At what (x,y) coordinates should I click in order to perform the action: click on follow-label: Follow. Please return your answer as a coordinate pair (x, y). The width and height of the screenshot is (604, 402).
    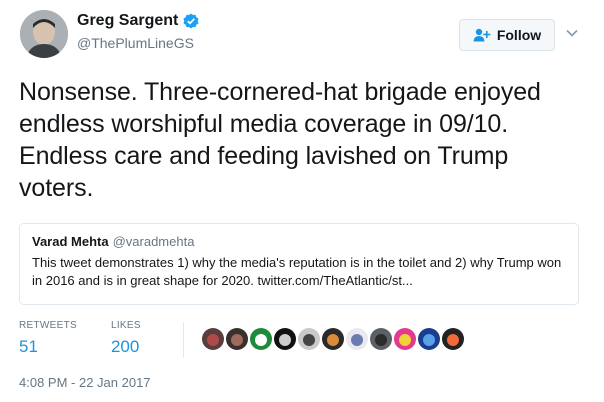
    Looking at the image, I should click on (519, 35).